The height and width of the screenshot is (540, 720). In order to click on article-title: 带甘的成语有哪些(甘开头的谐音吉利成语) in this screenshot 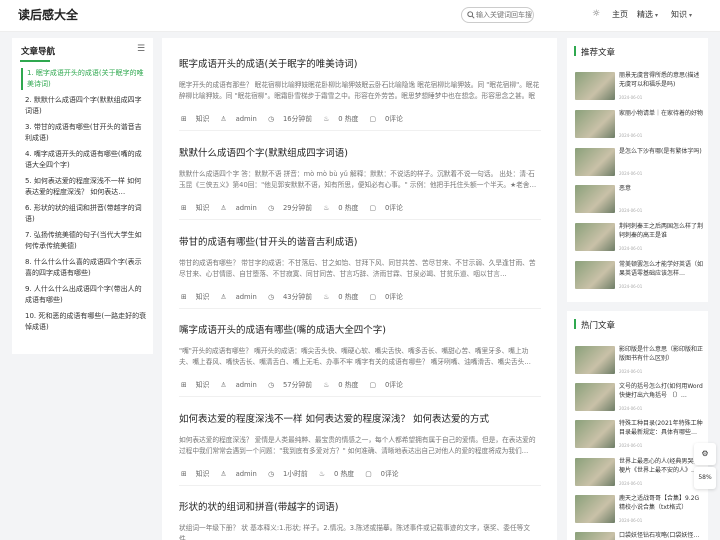, I will do `click(360, 242)`.